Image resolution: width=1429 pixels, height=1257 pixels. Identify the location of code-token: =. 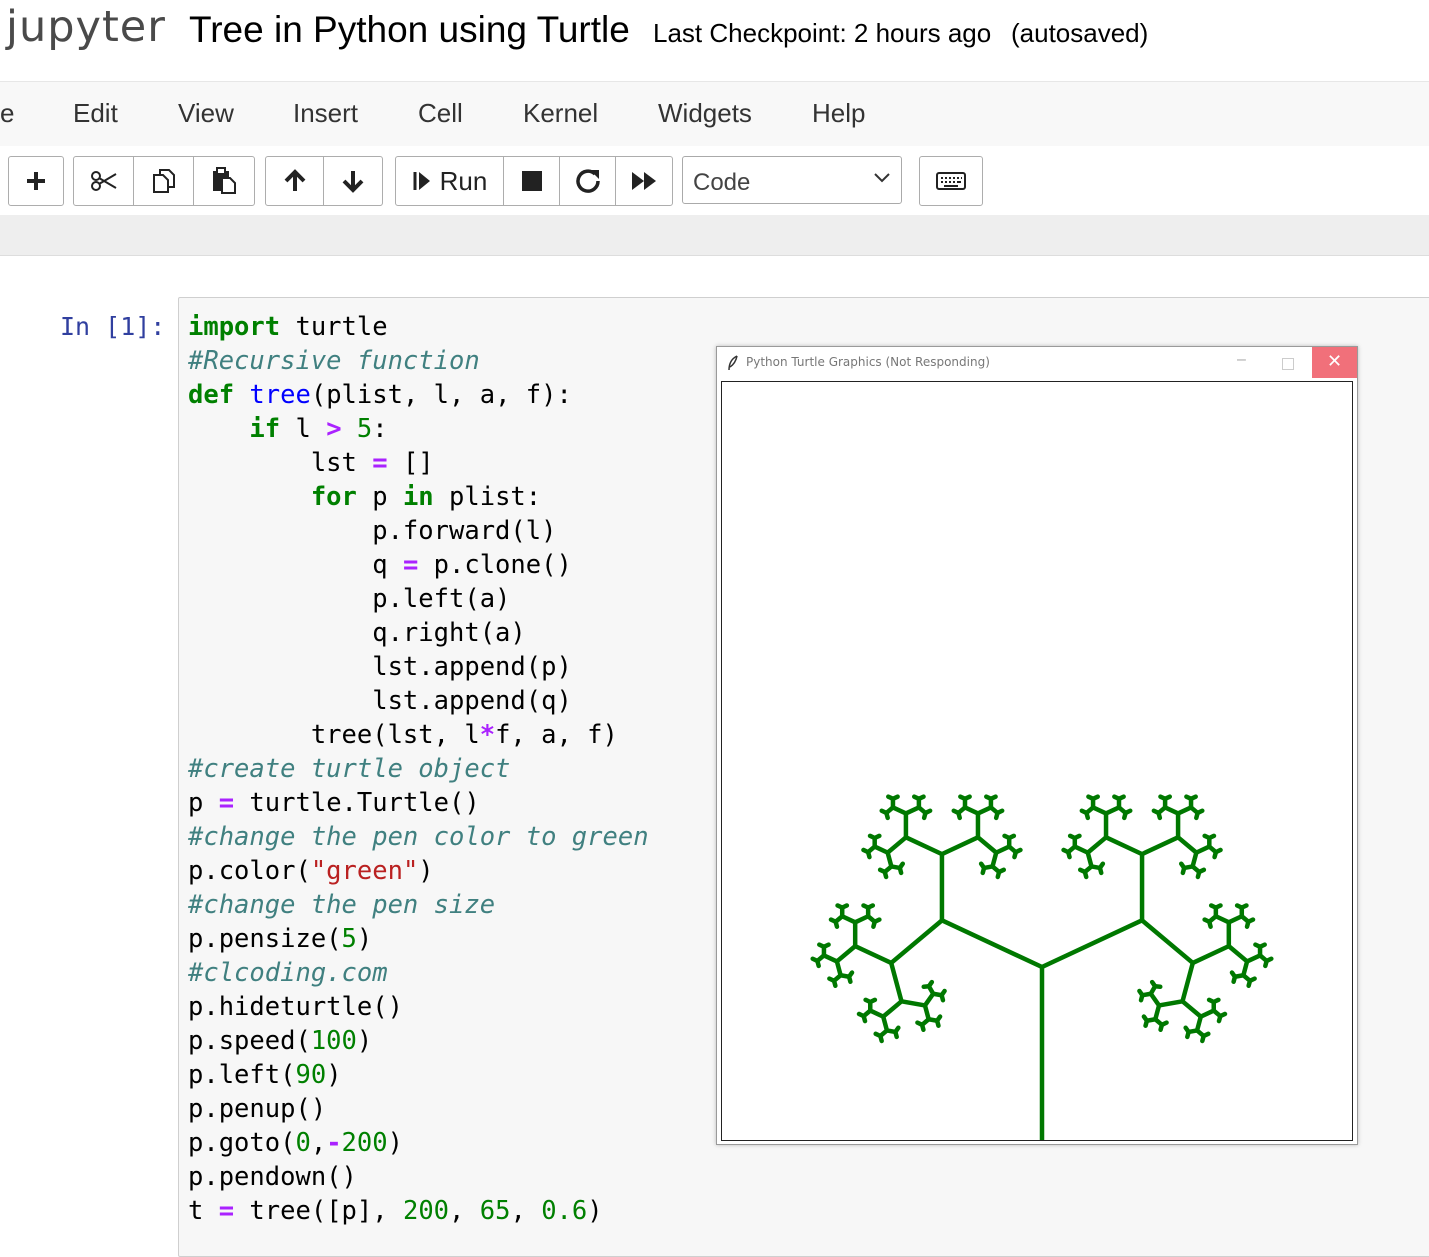
(410, 565).